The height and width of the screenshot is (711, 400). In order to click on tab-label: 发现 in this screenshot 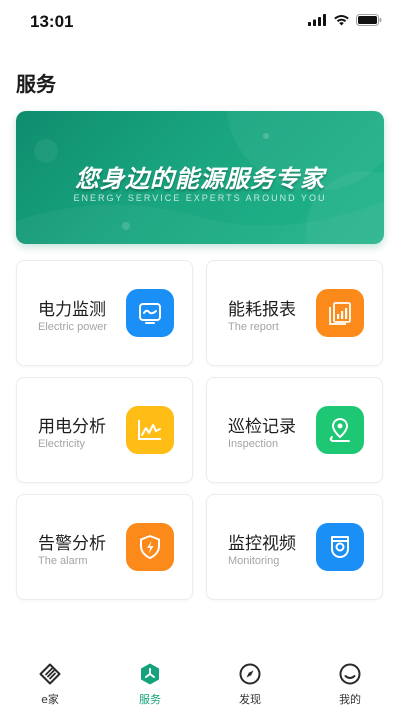, I will do `click(250, 699)`.